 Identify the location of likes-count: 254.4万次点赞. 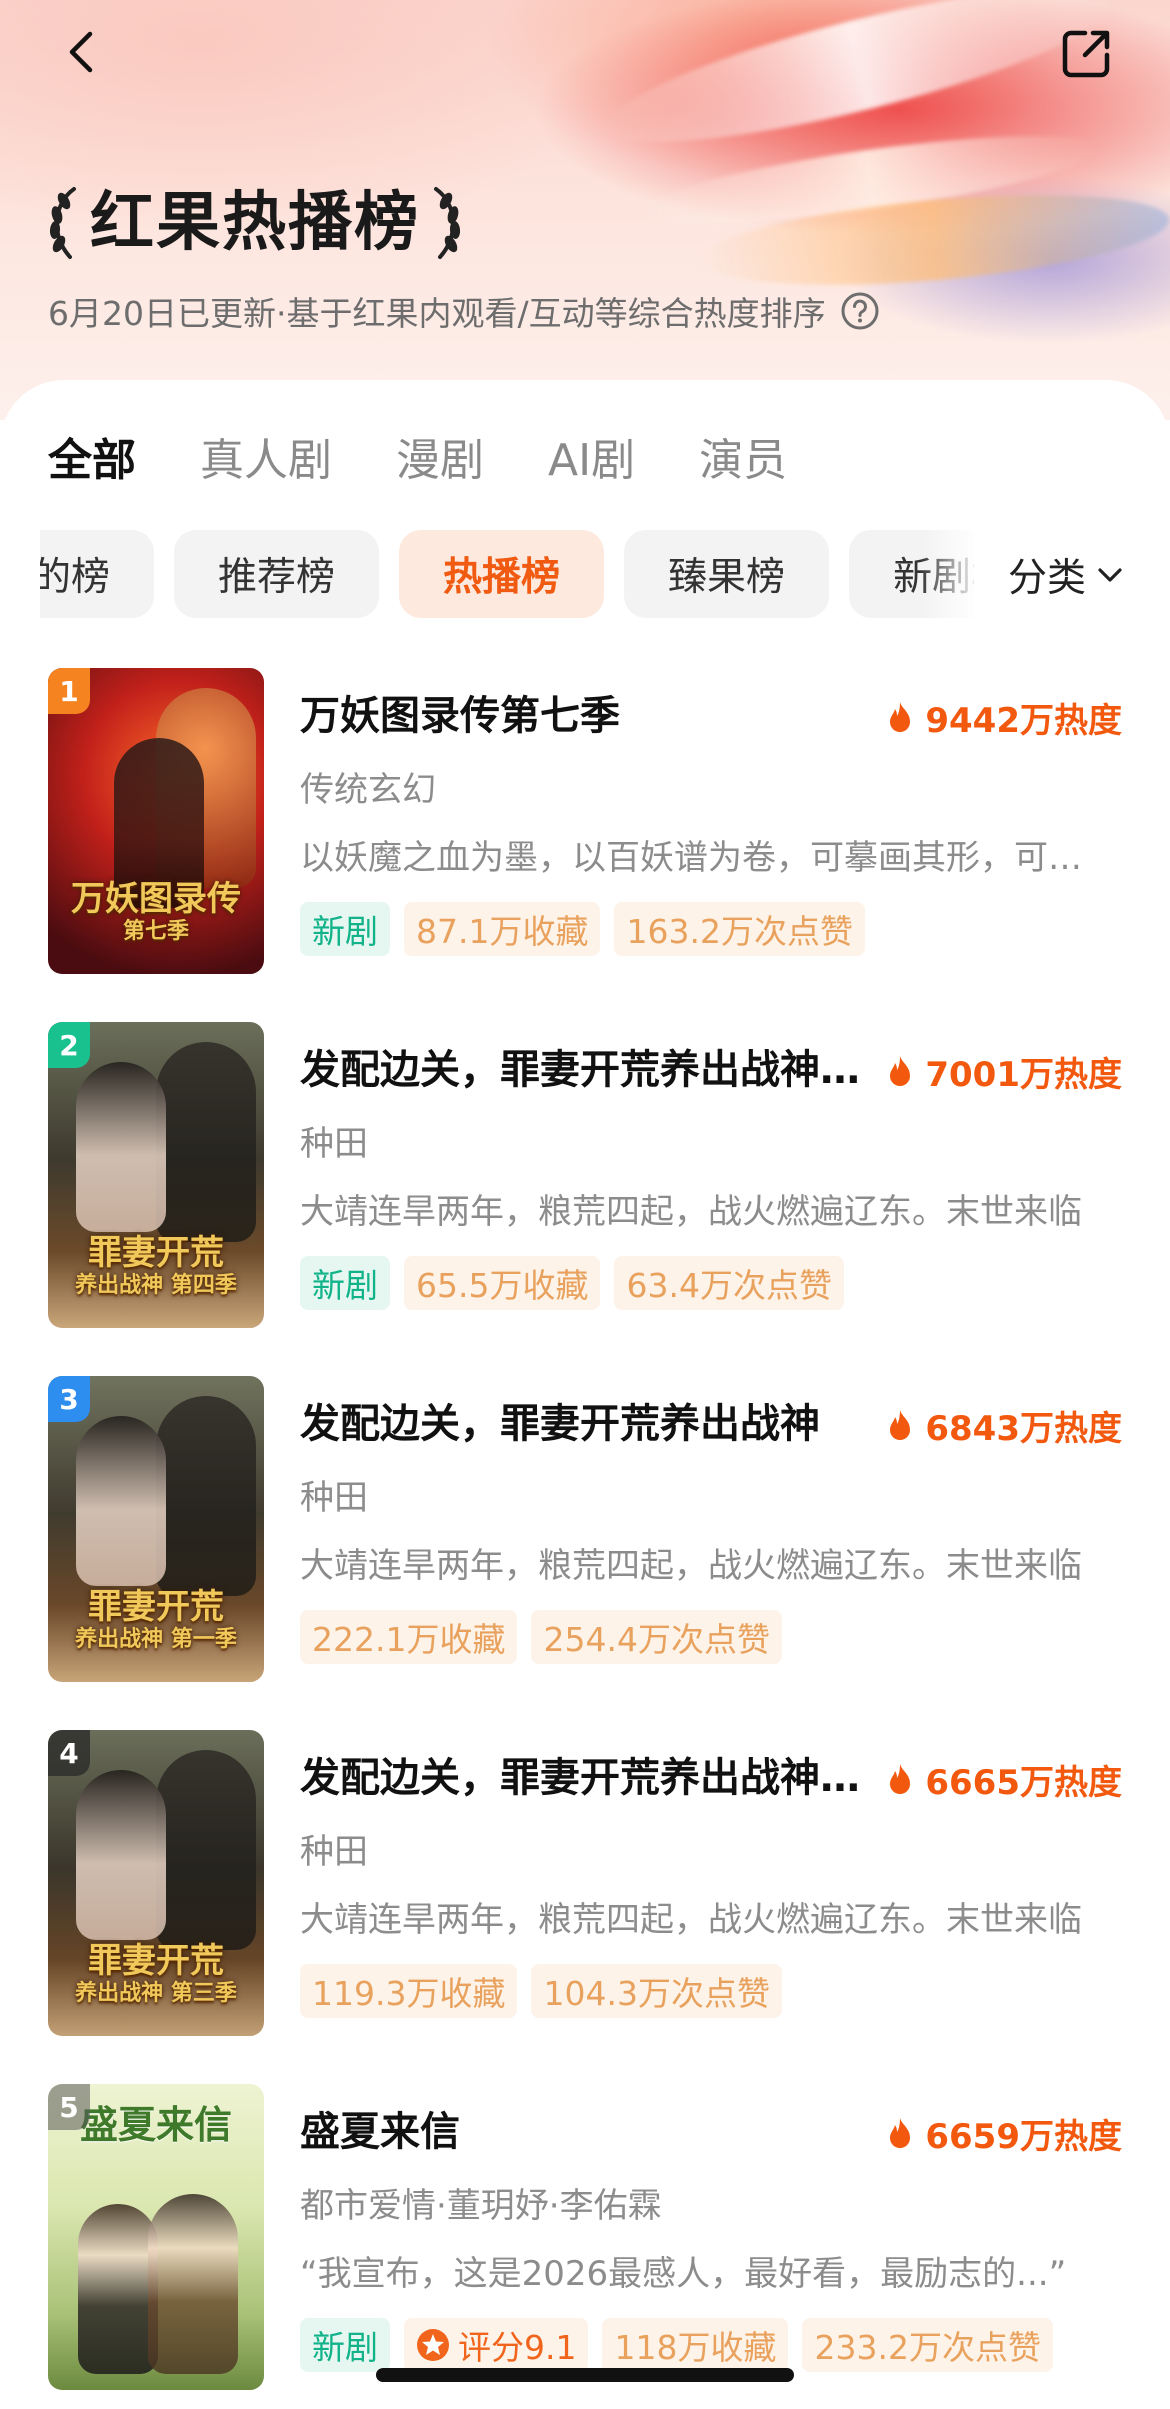
(656, 1637).